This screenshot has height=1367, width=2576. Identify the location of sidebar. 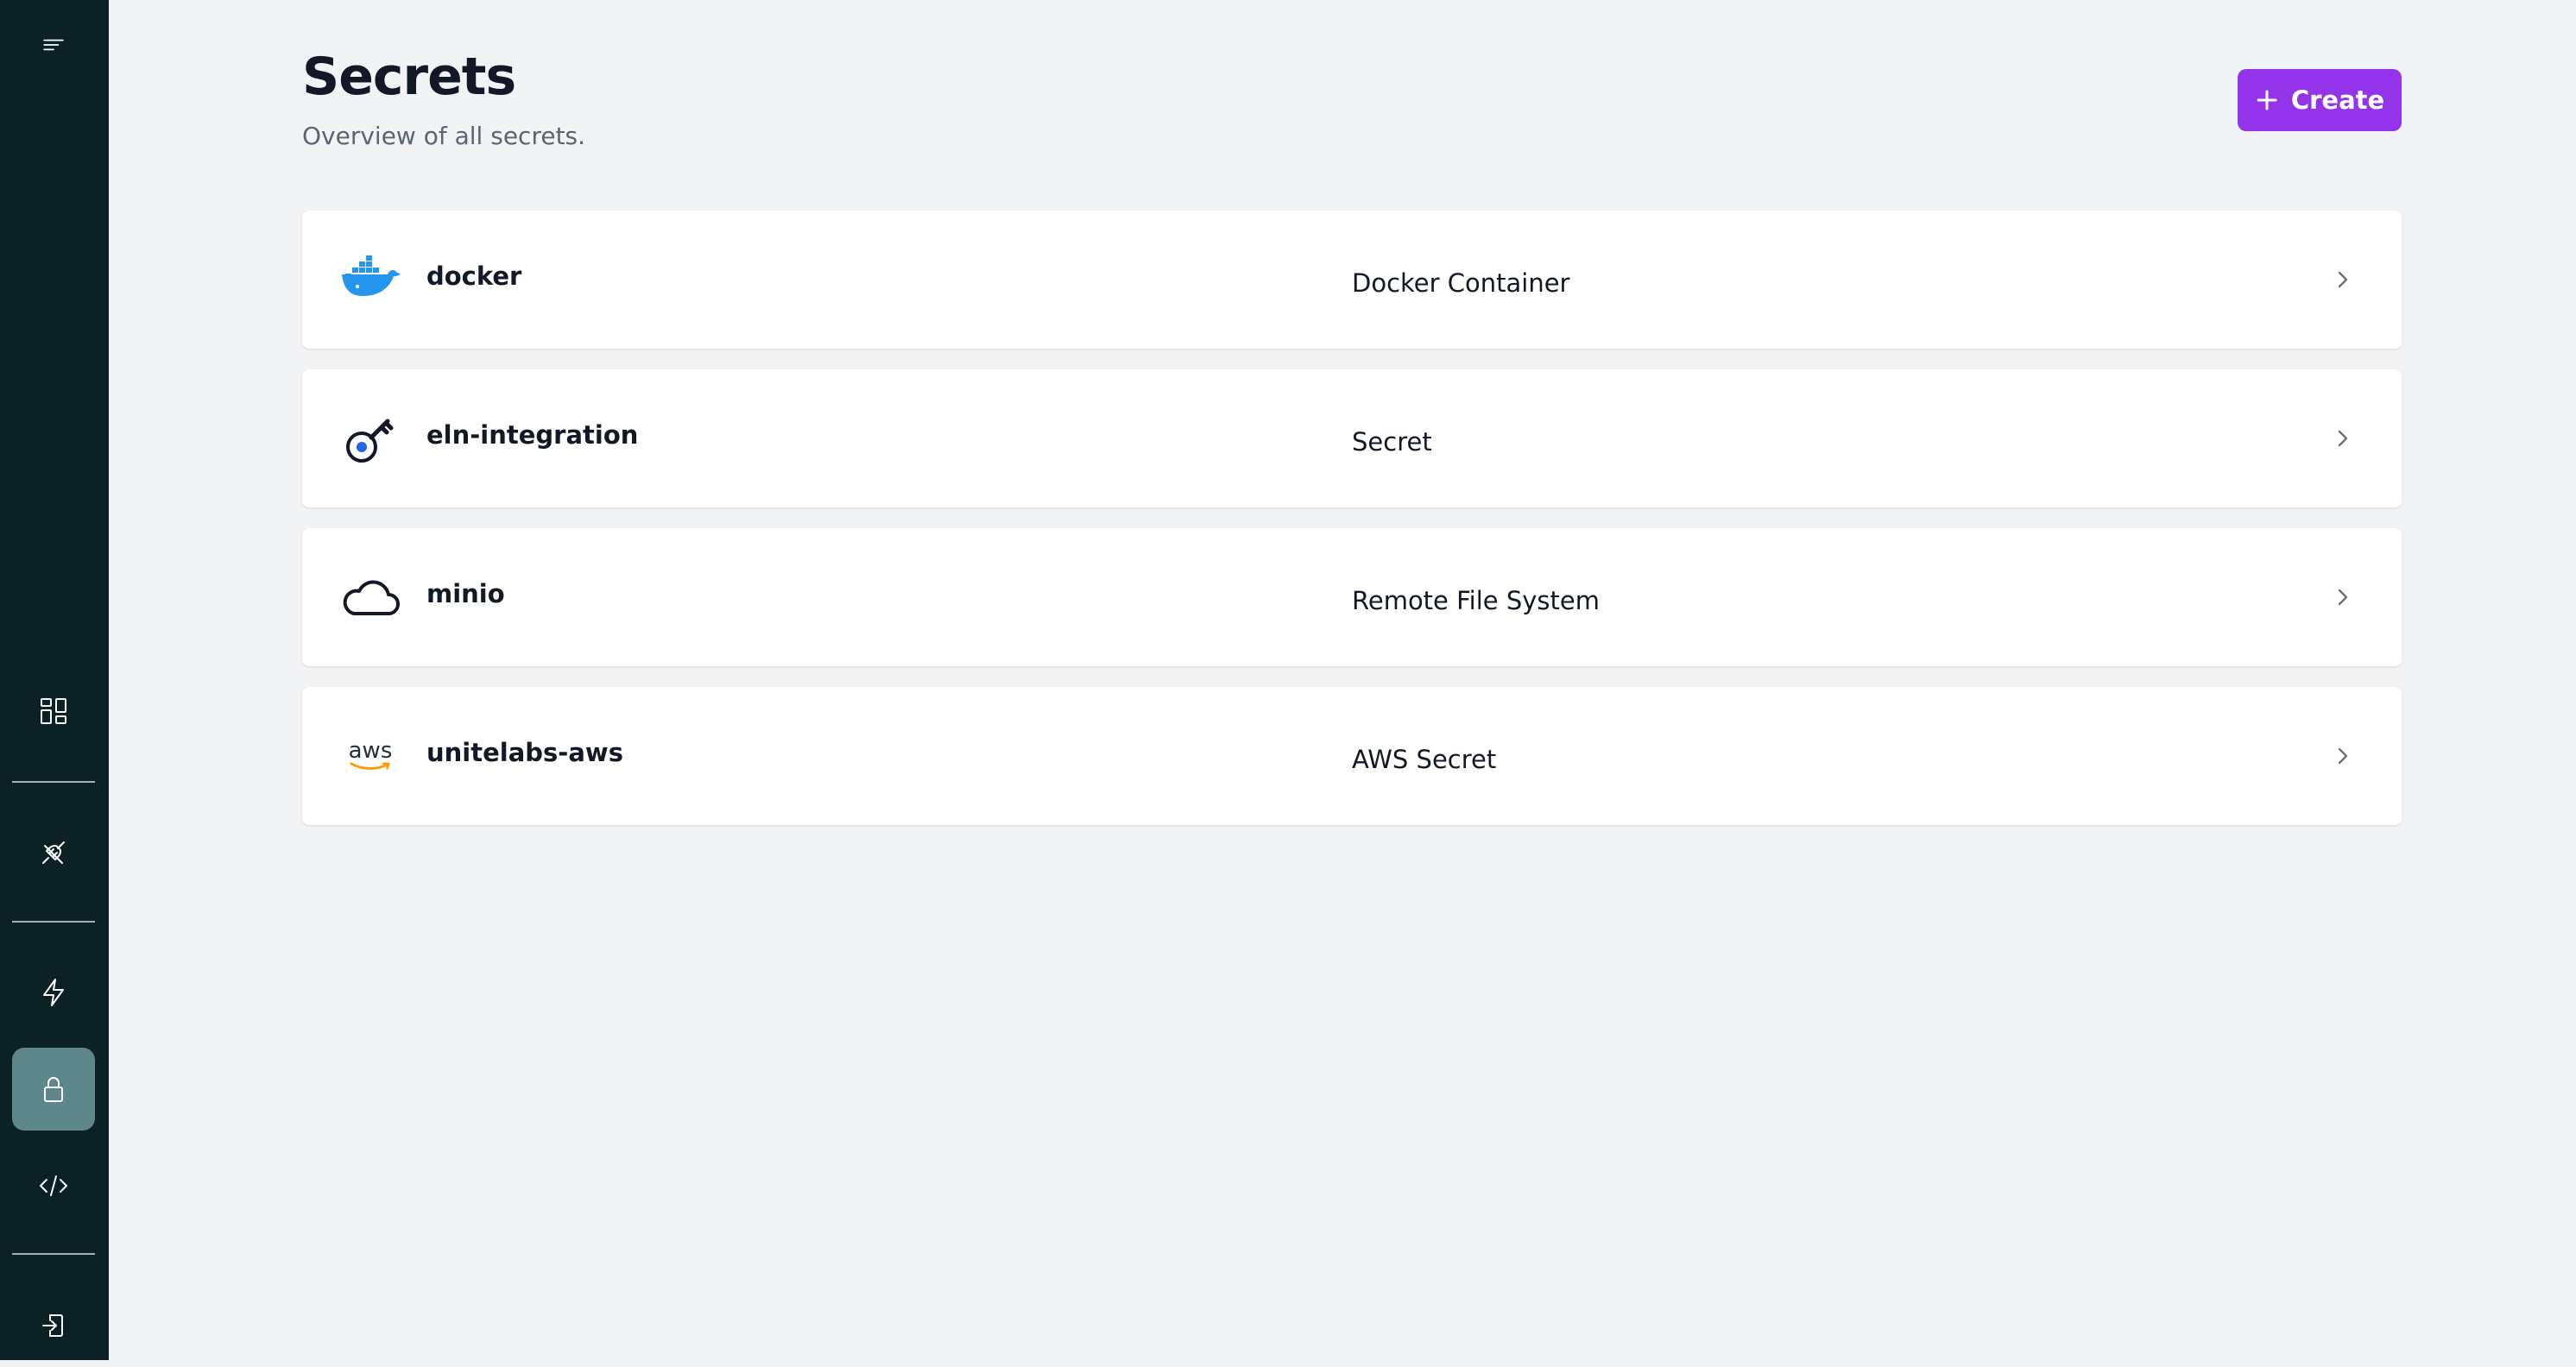
(54, 680).